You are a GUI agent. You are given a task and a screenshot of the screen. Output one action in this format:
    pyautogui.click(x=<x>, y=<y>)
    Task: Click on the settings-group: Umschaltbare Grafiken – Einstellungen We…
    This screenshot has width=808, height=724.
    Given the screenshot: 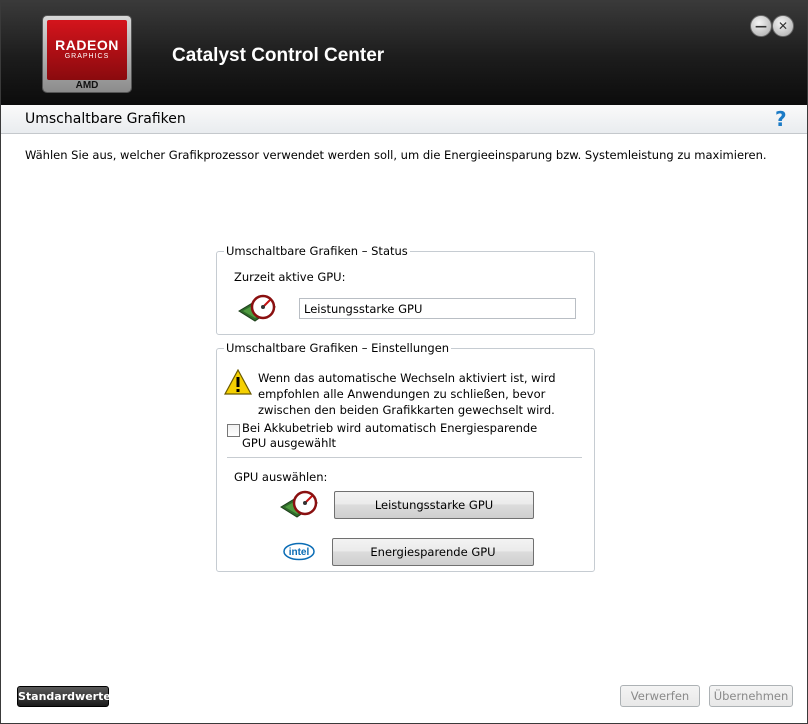 What is the action you would take?
    pyautogui.click(x=405, y=456)
    